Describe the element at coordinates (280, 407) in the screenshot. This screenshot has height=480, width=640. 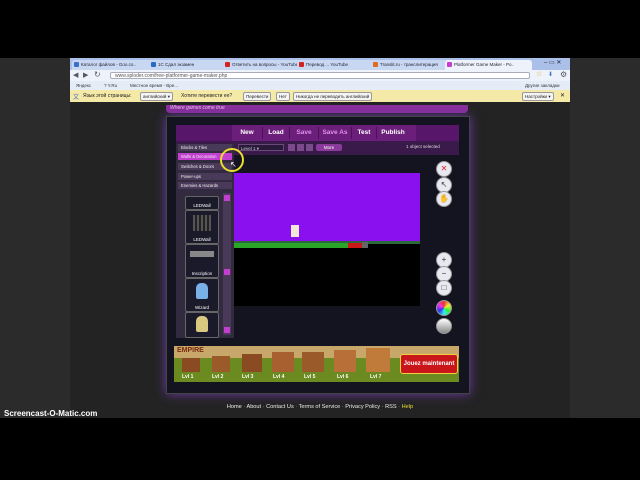
I see `footer-link-contact: Contact Us` at that location.